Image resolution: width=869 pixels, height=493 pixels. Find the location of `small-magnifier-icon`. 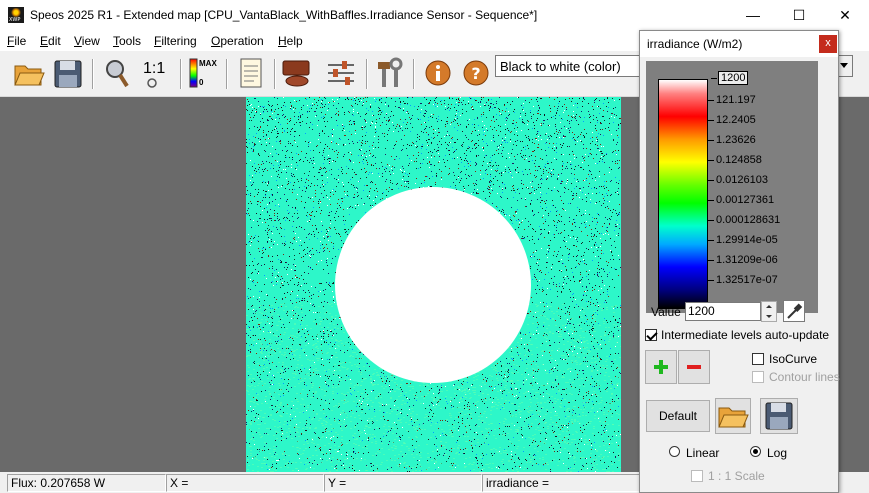

small-magnifier-icon is located at coordinates (152, 83).